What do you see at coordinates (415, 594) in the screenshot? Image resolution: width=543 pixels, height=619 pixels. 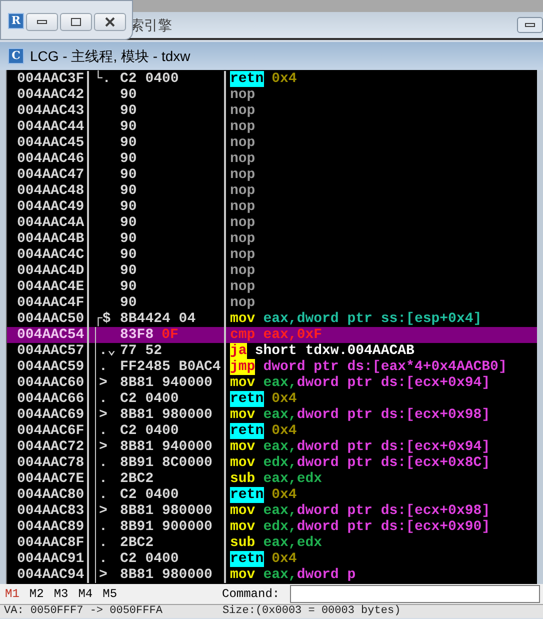 I see `command-field` at bounding box center [415, 594].